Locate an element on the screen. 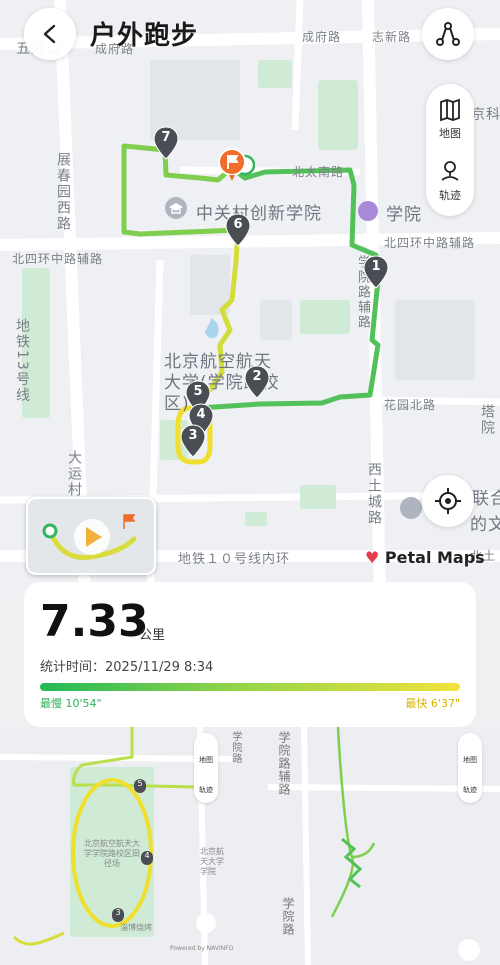 The image size is (500, 965). preview-right-road-1: 学院路辅路 is located at coordinates (284, 763).